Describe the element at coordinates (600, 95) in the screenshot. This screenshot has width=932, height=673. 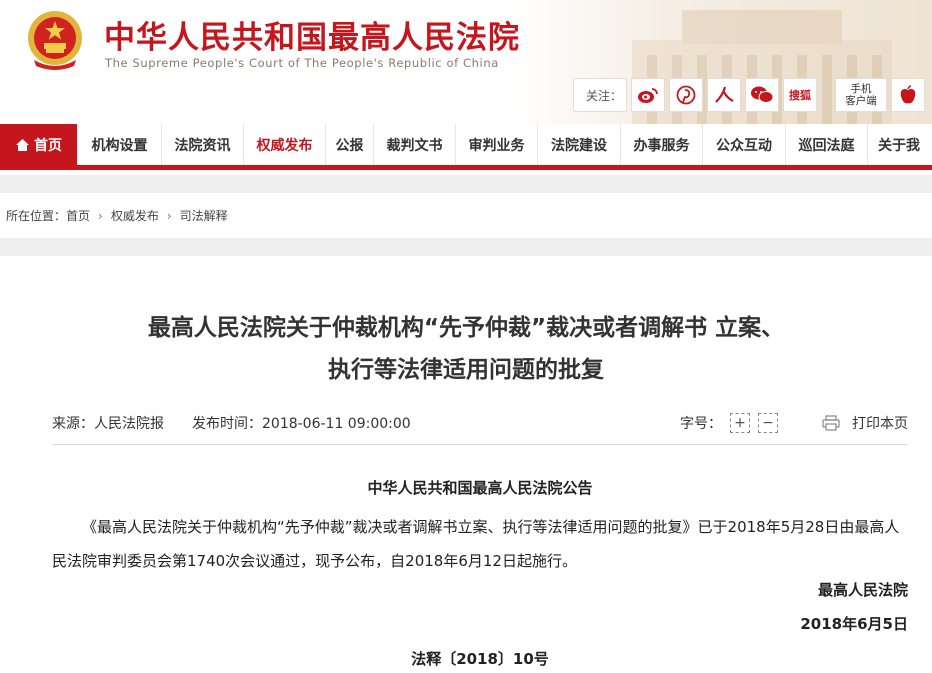
I see `follow-label: 关注：` at that location.